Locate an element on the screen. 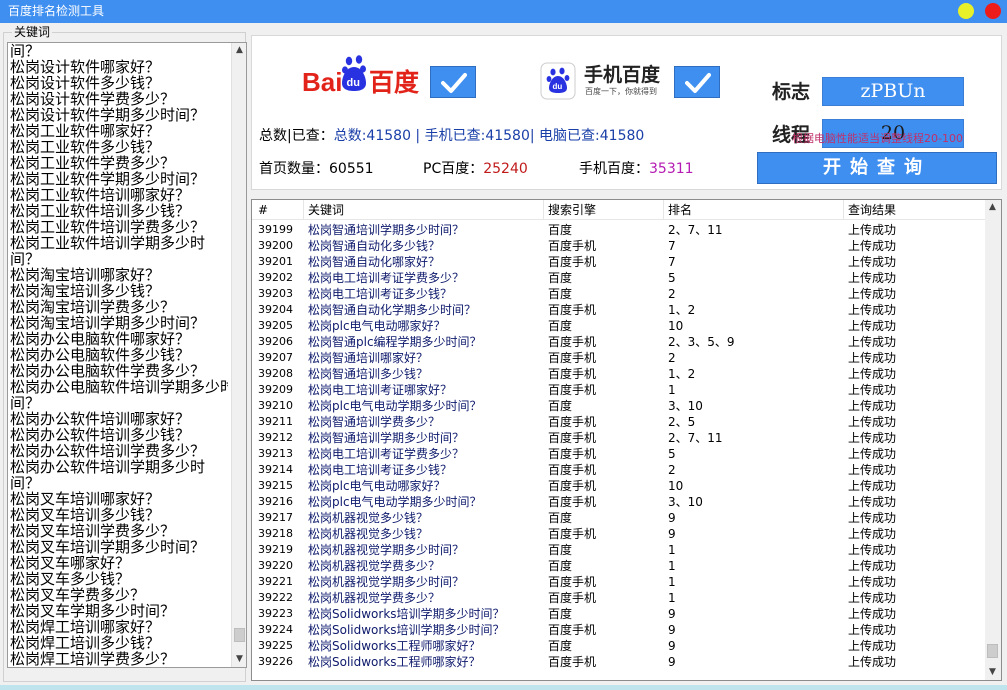 This screenshot has width=1007, height=690. table-scrollbar: ▲ ▼ is located at coordinates (993, 440).